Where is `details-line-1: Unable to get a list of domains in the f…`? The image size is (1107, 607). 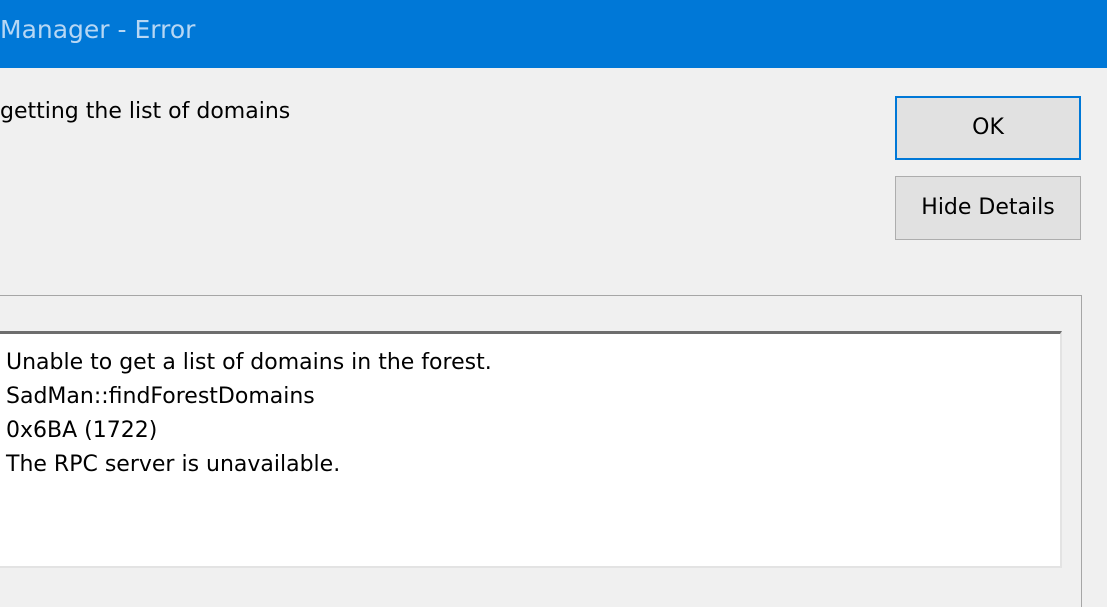
details-line-1: Unable to get a list of domains in the f… is located at coordinates (249, 362).